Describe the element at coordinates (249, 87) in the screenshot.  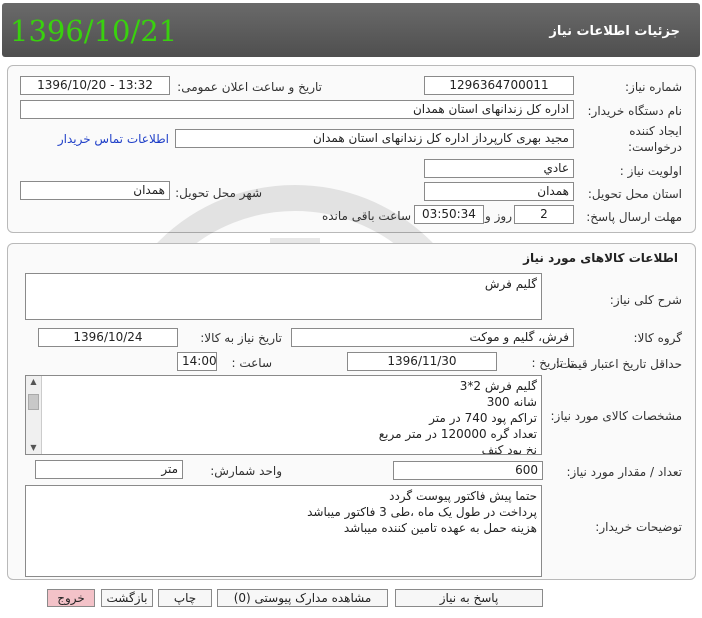
I see `announce-label: تاریخ و ساعت اعلان عمومی:` at that location.